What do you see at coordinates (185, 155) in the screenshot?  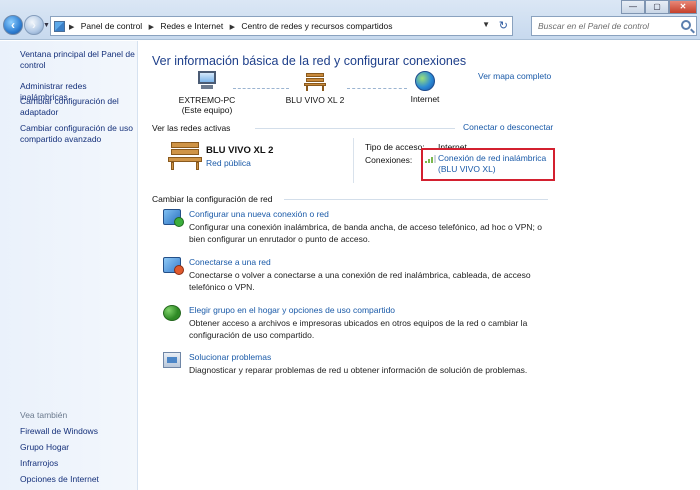 I see `public-network-bench-icon` at bounding box center [185, 155].